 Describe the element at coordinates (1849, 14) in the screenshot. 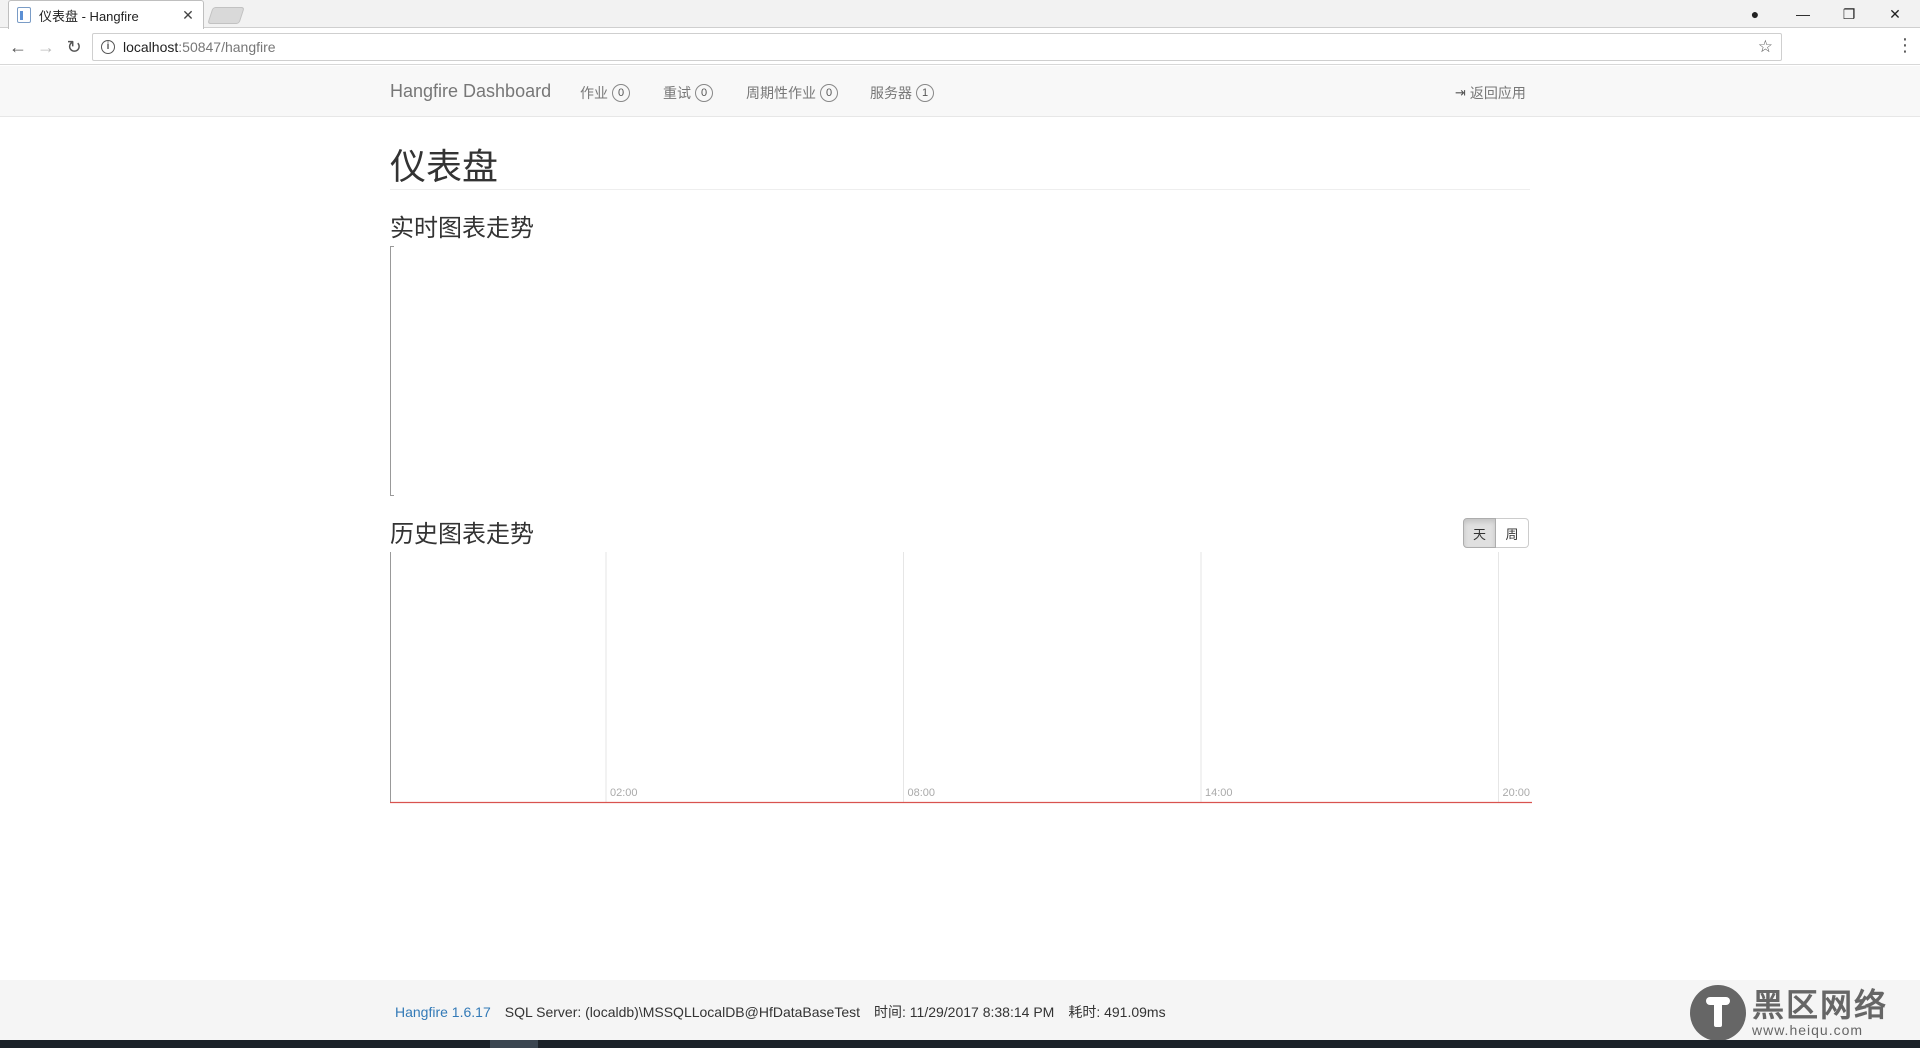

I see `restore-button: ❐` at that location.